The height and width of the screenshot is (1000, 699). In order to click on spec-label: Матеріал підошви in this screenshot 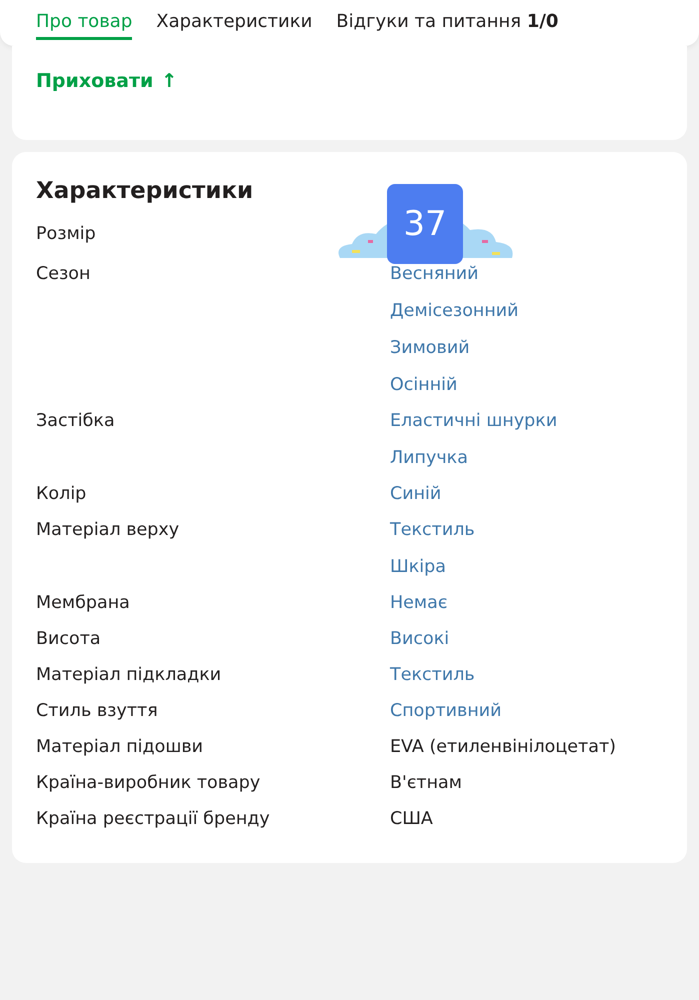, I will do `click(120, 747)`.